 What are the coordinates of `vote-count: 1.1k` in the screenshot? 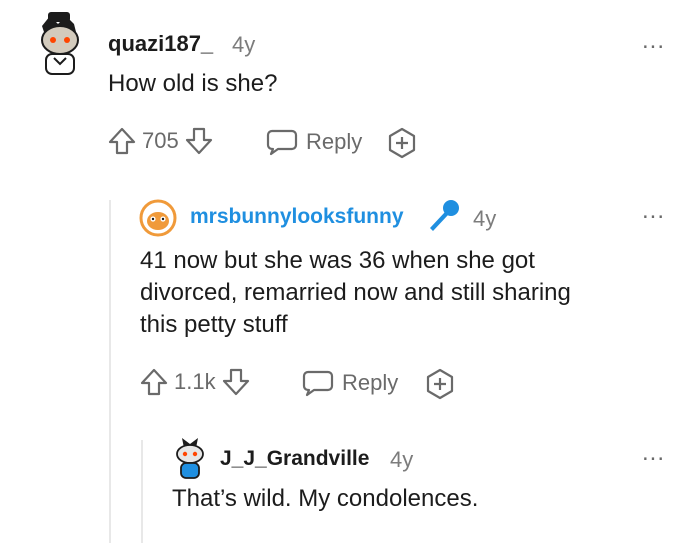 It's located at (195, 381).